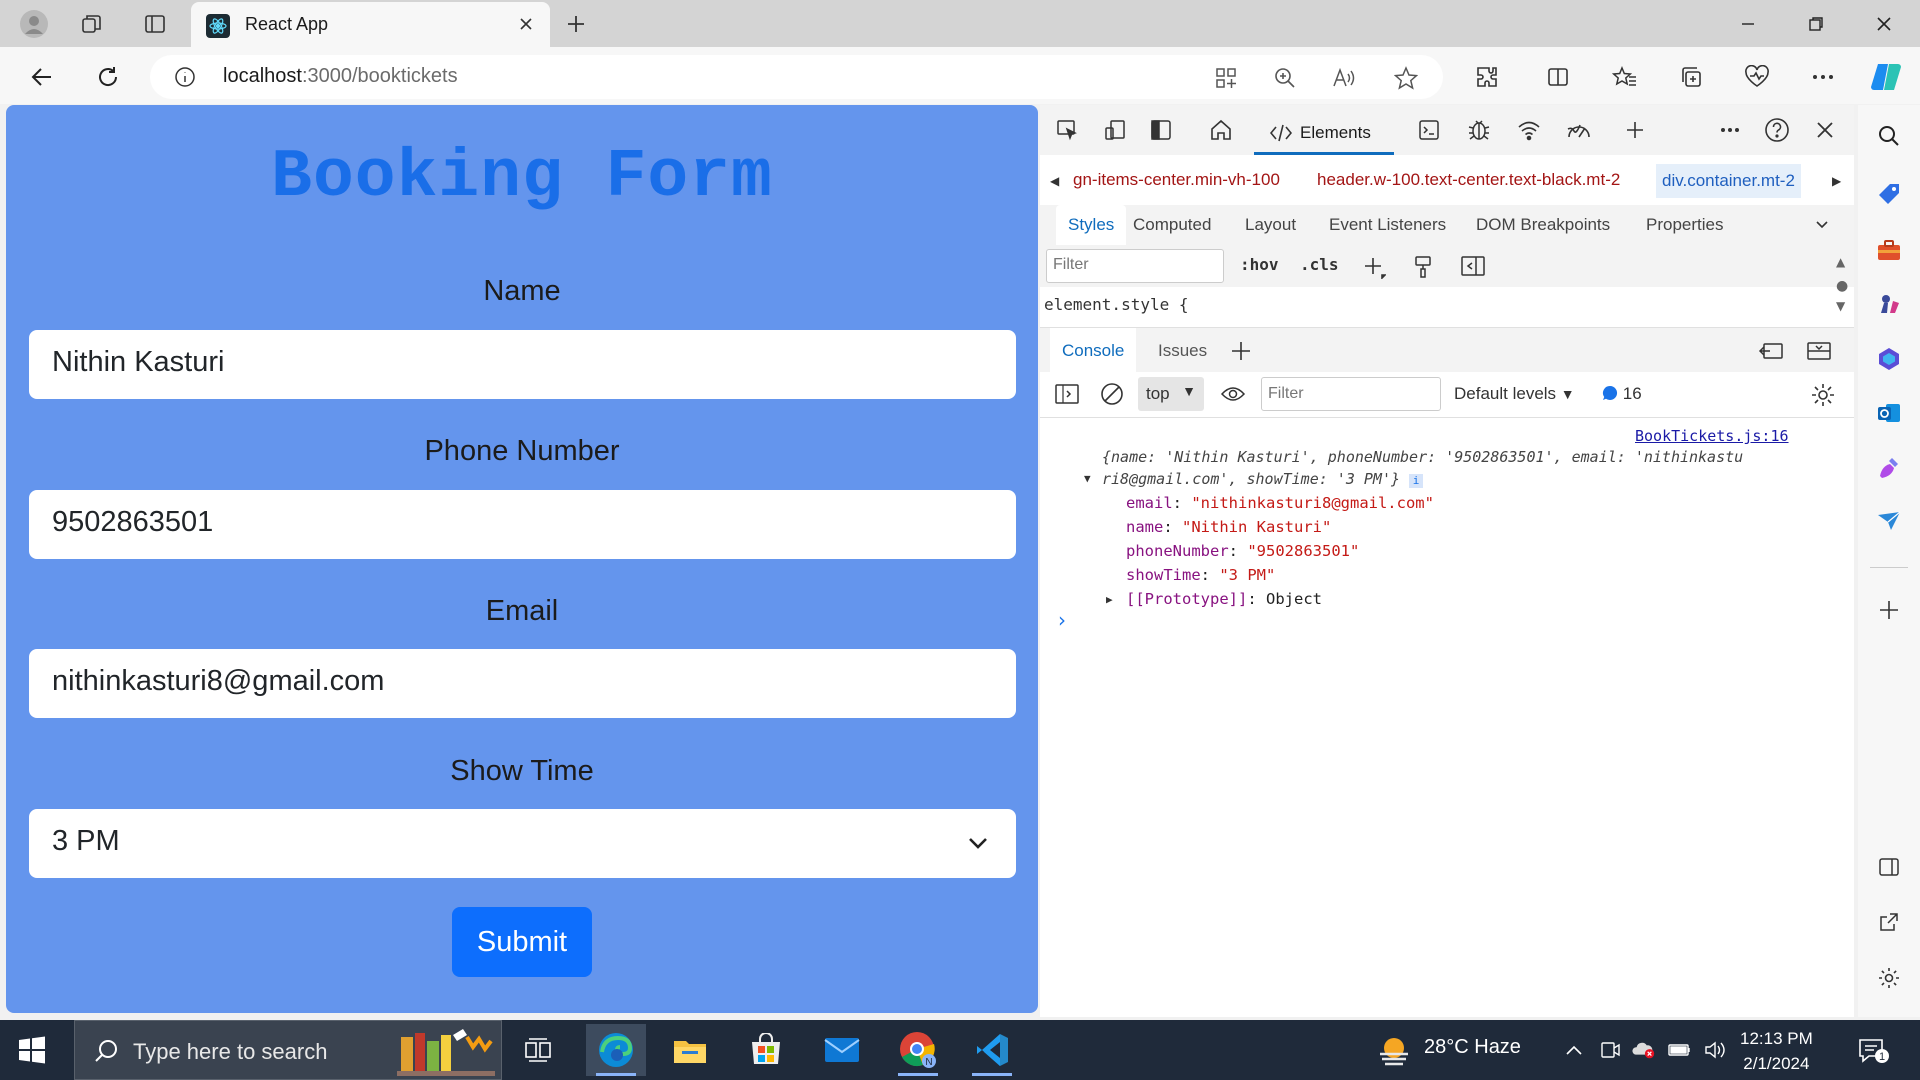 Image resolution: width=1920 pixels, height=1080 pixels. I want to click on notifications-icon: 1, so click(1874, 1050).